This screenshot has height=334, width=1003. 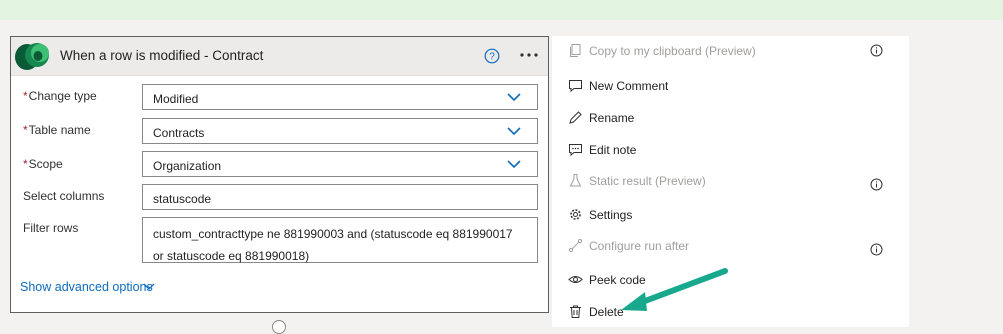 I want to click on note-icon, so click(x=575, y=150).